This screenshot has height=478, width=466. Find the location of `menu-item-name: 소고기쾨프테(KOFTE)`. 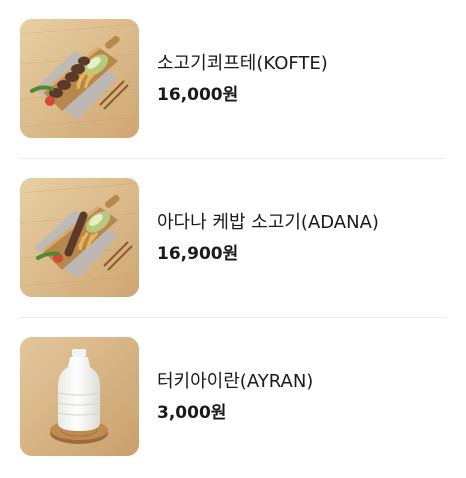

menu-item-name: 소고기쾨프테(KOFTE) is located at coordinates (242, 63).